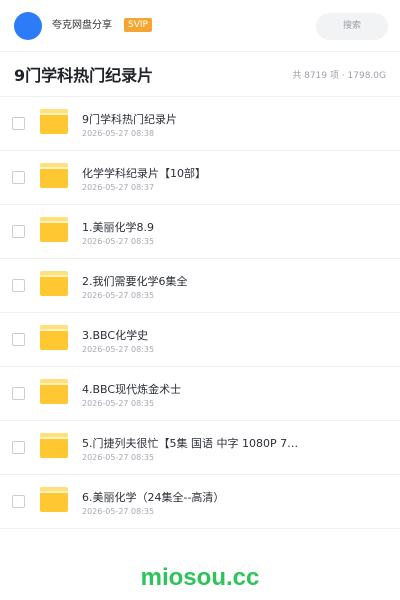 Image resolution: width=400 pixels, height=600 pixels. What do you see at coordinates (200, 74) in the screenshot?
I see `title-bar: 9门学科热门纪录片 共 8719 项 · 1798.0G` at bounding box center [200, 74].